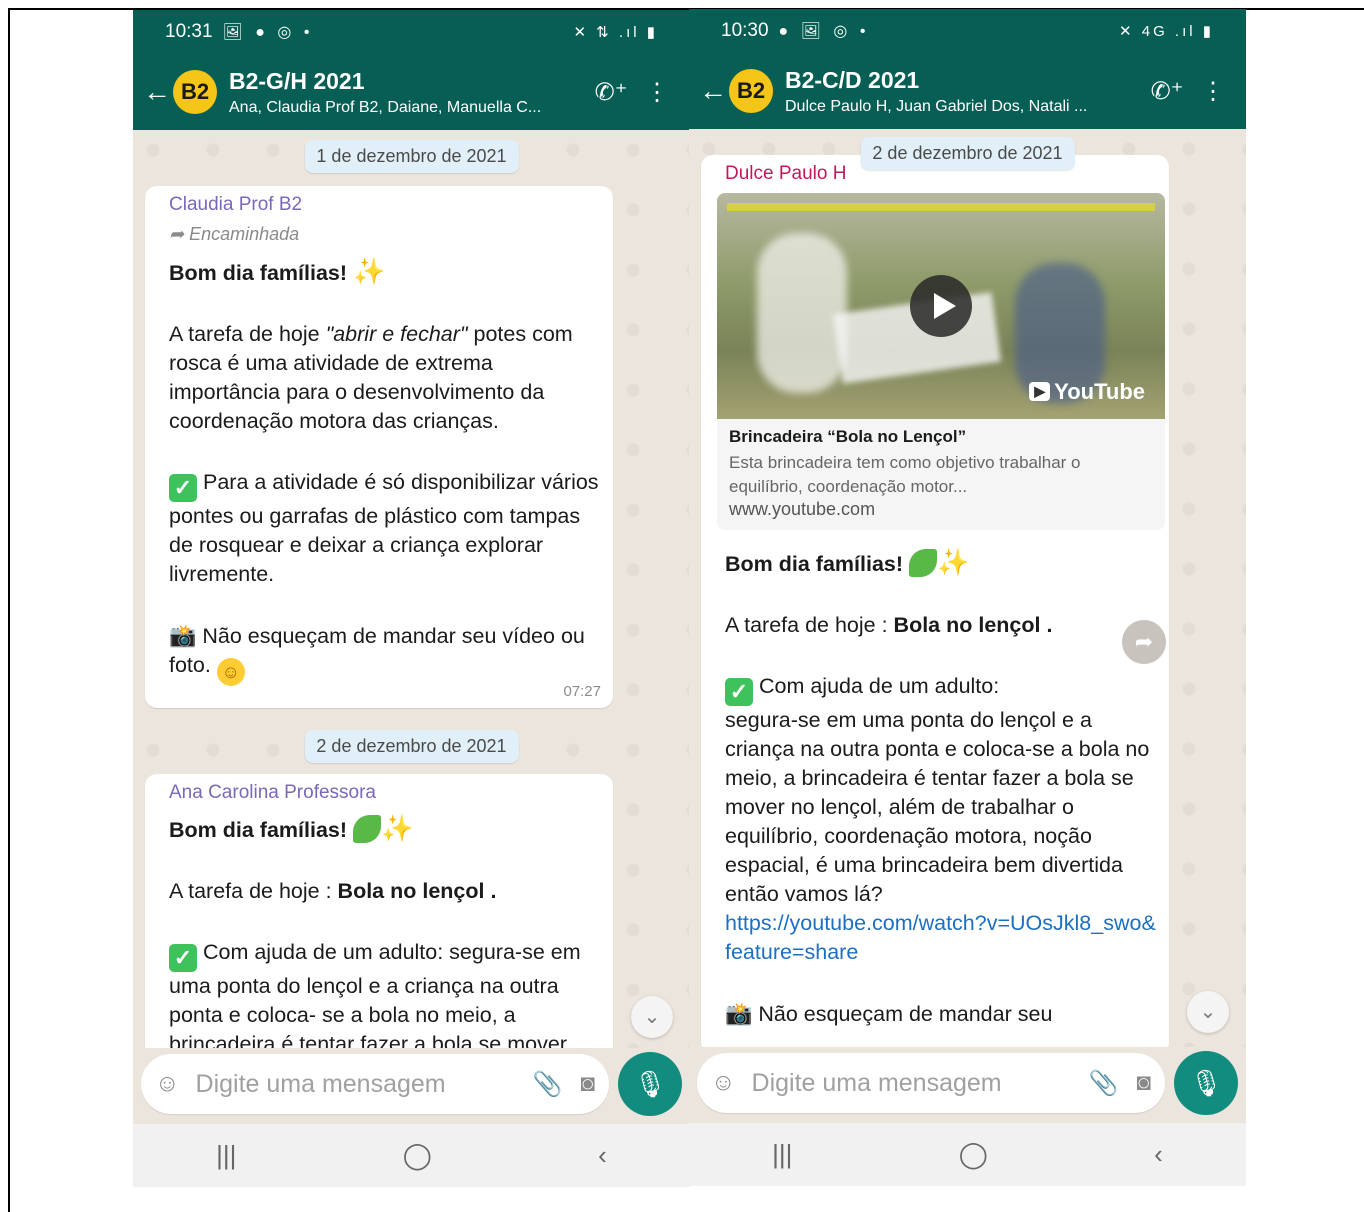  What do you see at coordinates (802, 313) in the screenshot?
I see `child-figure` at bounding box center [802, 313].